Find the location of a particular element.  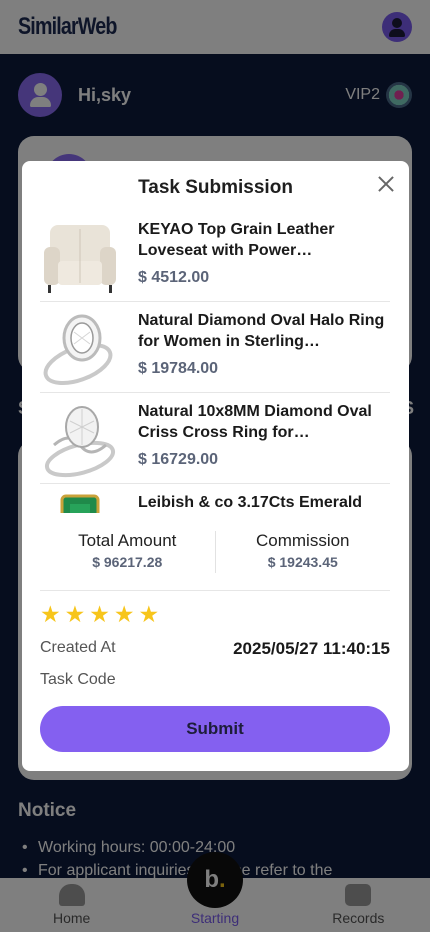

product-price: $ 4512.00 is located at coordinates (174, 277).